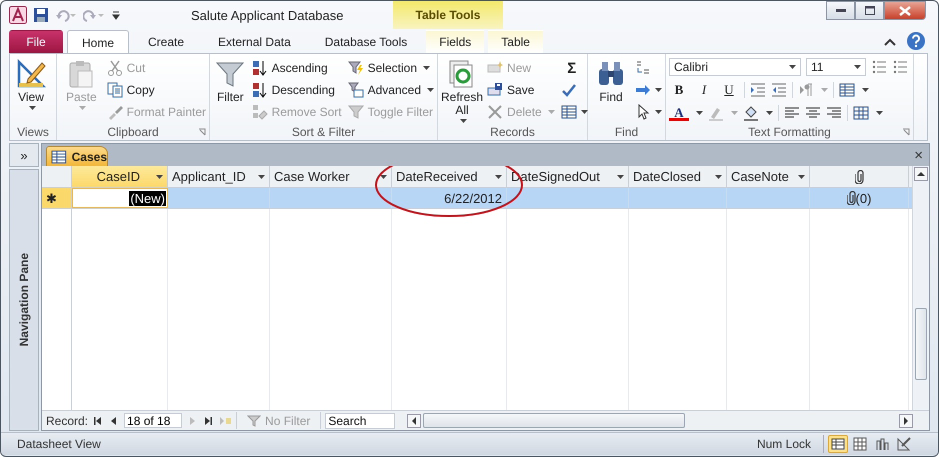 This screenshot has width=939, height=457. Describe the element at coordinates (906, 421) in the screenshot. I see `scroll-right-icon` at that location.